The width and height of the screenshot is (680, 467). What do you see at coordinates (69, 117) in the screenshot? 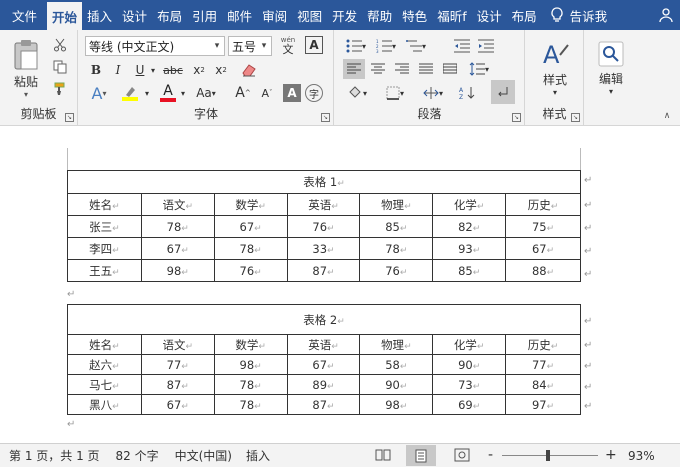
I see `clipboard-launcher-icon: ↘` at bounding box center [69, 117].